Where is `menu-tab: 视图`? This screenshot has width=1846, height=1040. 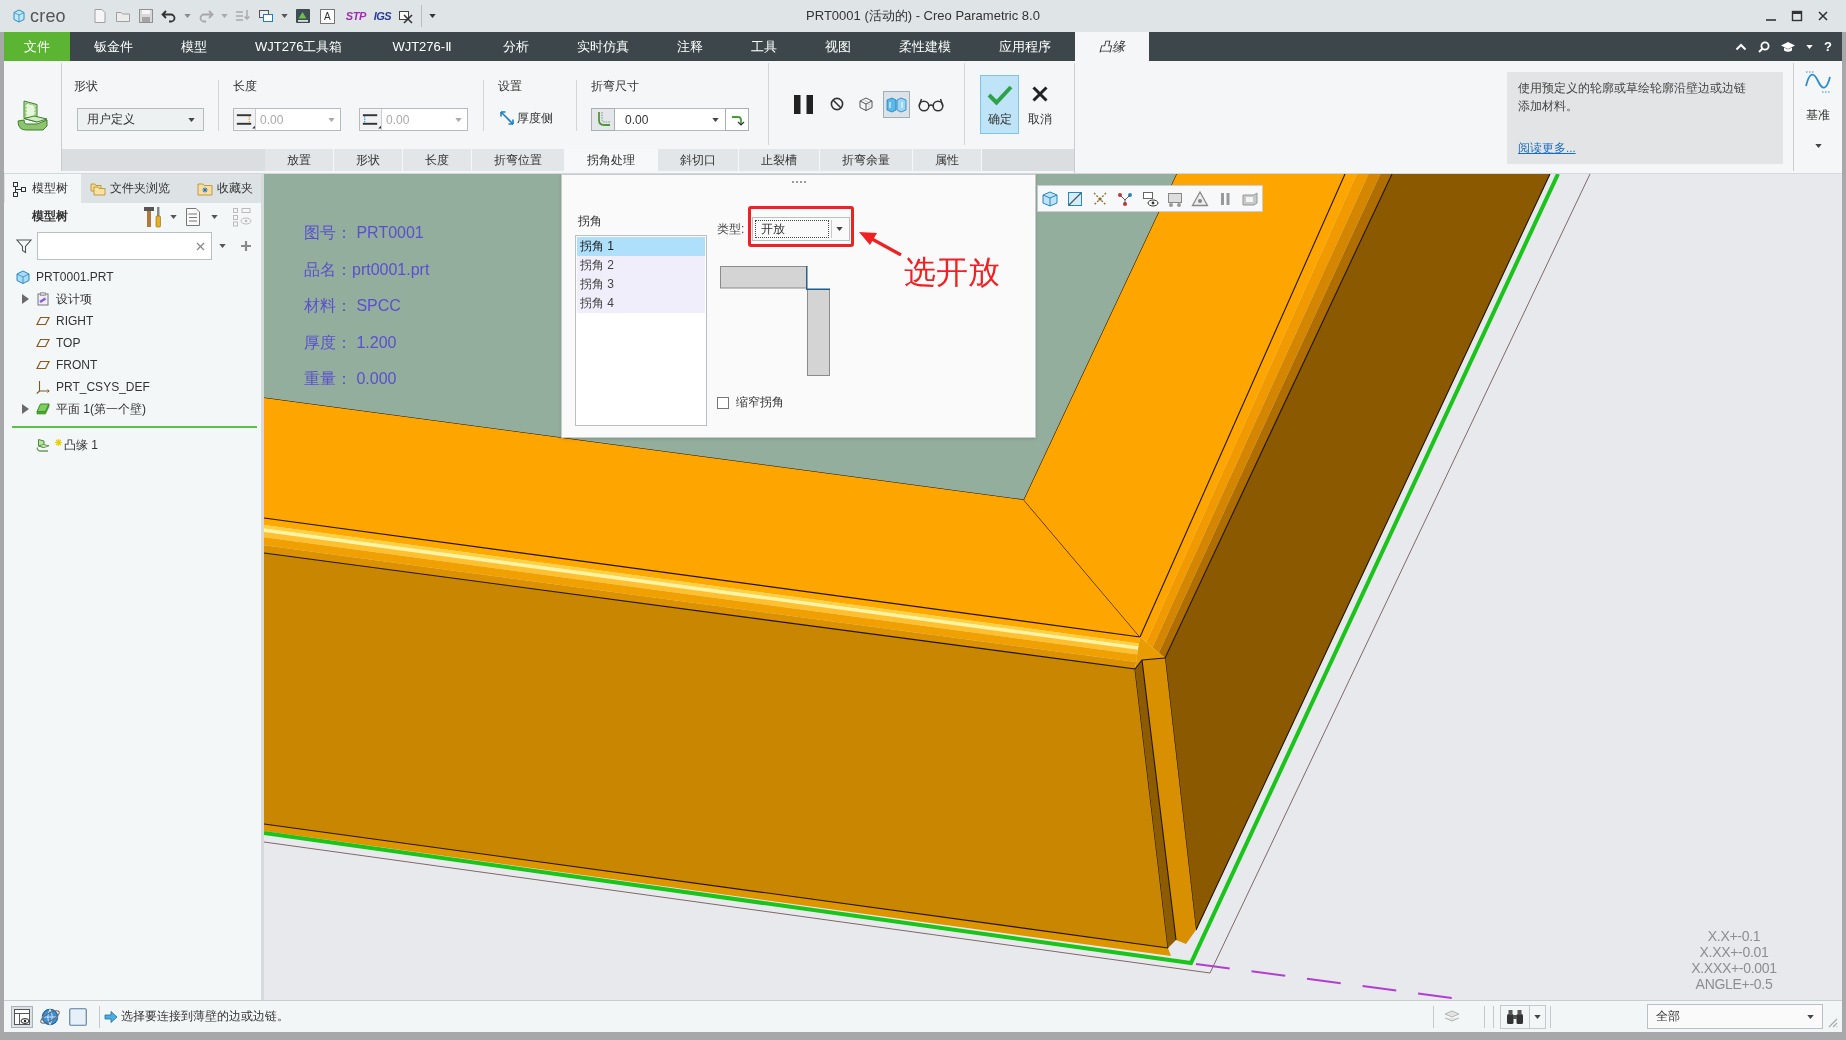
menu-tab: 视图 is located at coordinates (837, 46).